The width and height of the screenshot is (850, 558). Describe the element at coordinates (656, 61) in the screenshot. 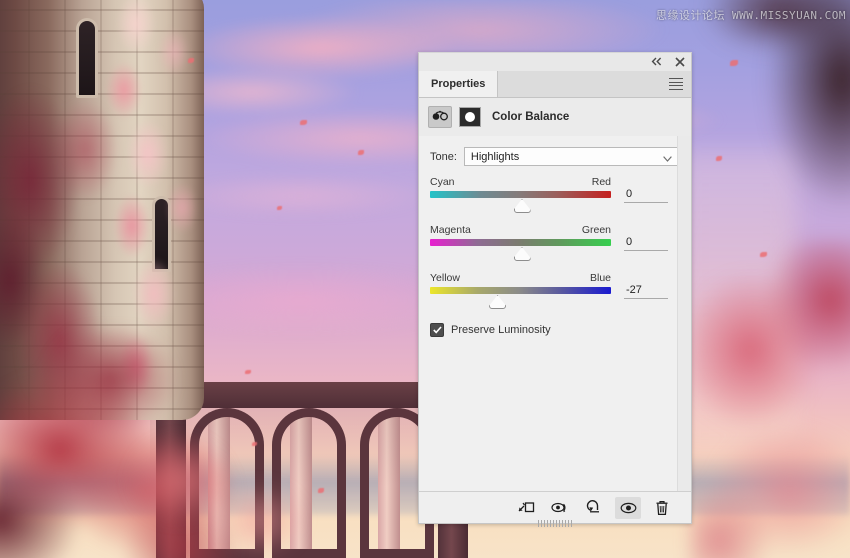

I see `double-chevron-left-icon` at that location.